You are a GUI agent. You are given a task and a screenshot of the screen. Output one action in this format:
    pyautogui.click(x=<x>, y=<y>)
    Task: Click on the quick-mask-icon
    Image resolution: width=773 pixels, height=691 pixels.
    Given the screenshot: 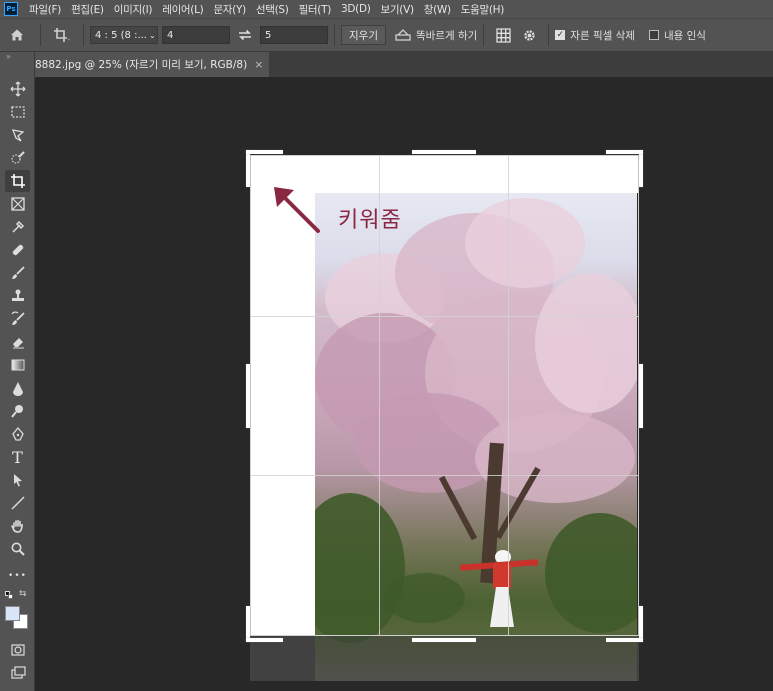 What is the action you would take?
    pyautogui.click(x=17, y=650)
    